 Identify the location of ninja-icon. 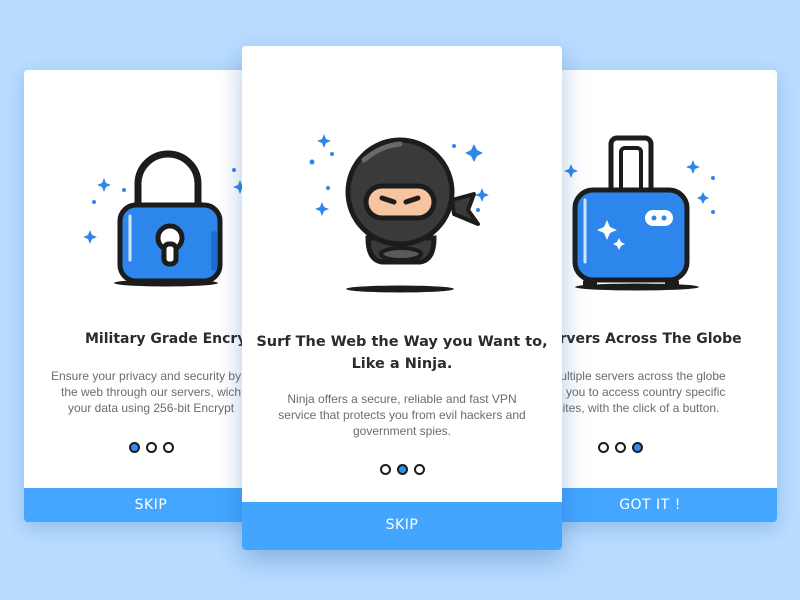
(399, 213).